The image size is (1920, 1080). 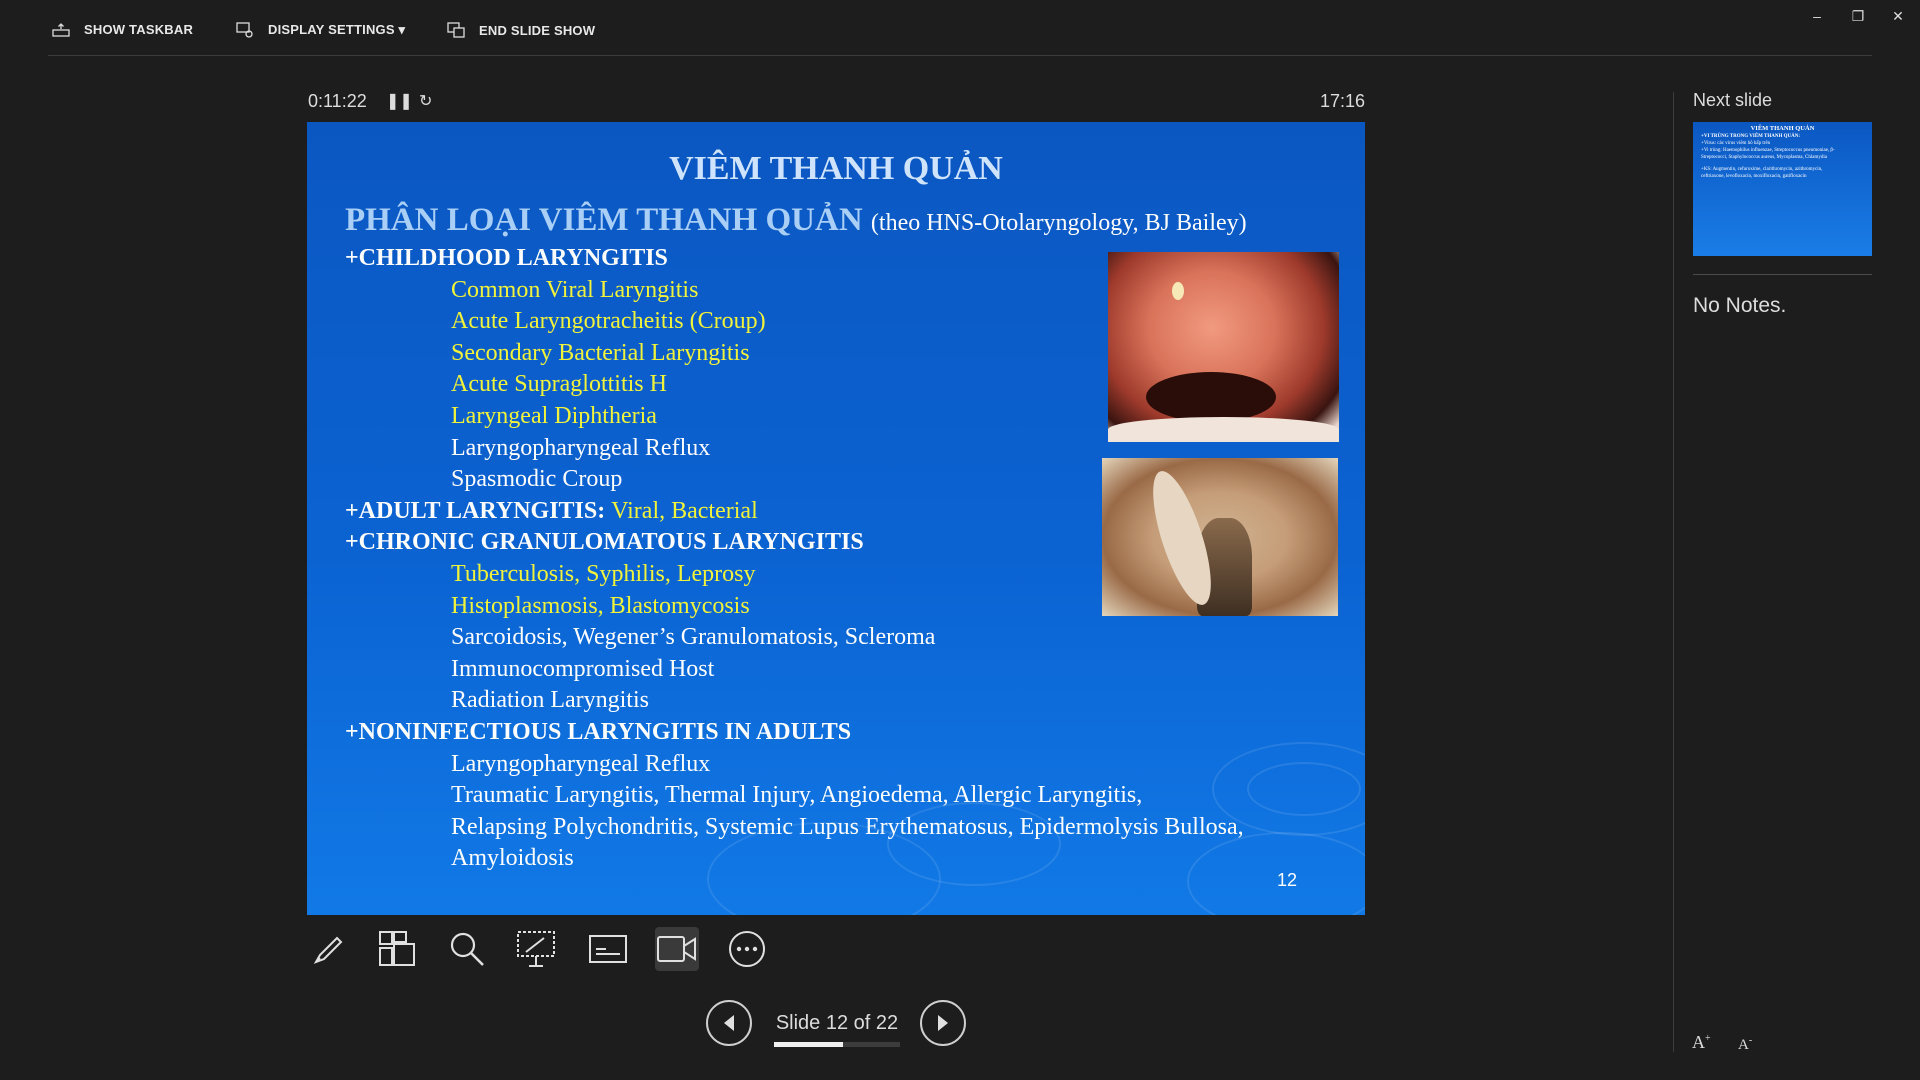 I want to click on slide-list-item: Immunocompromised Host, so click(x=583, y=668).